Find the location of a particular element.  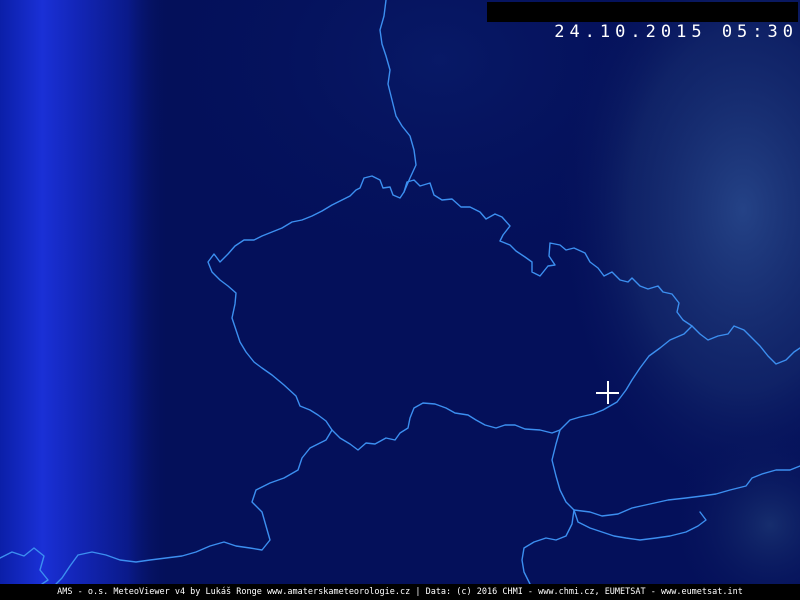

timestamp-date: 24.10.2015 is located at coordinates (630, 32).